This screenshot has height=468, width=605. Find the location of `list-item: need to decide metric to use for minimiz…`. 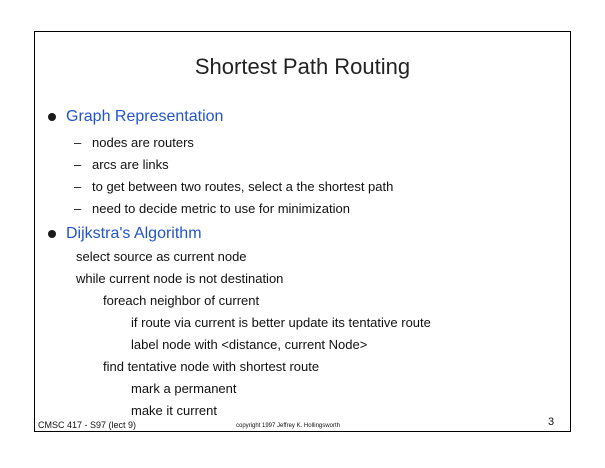

list-item: need to decide metric to use for minimiz… is located at coordinates (221, 208).